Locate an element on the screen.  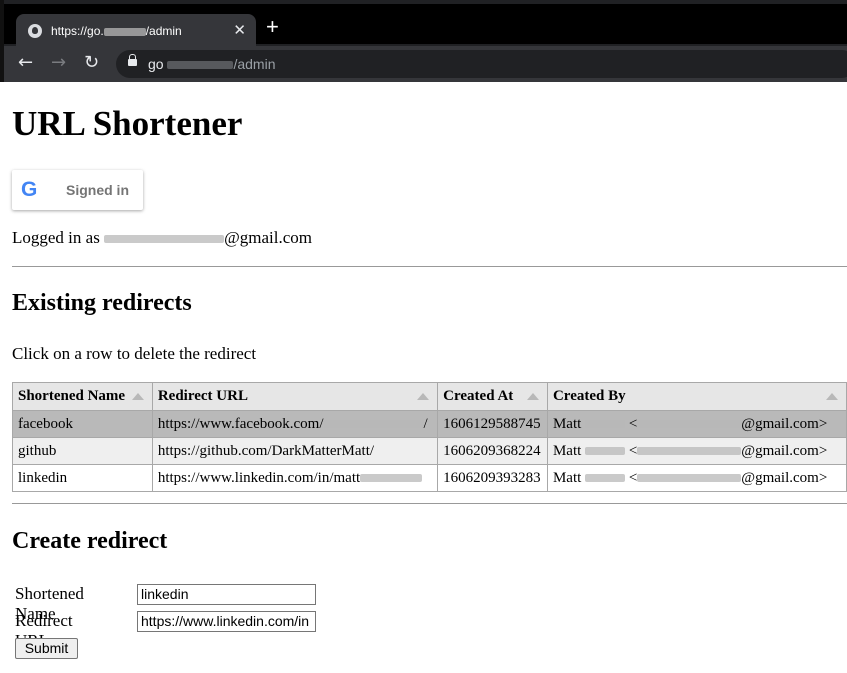
browser-toolbar: ← → ↻ go /admin is located at coordinates (425, 64).